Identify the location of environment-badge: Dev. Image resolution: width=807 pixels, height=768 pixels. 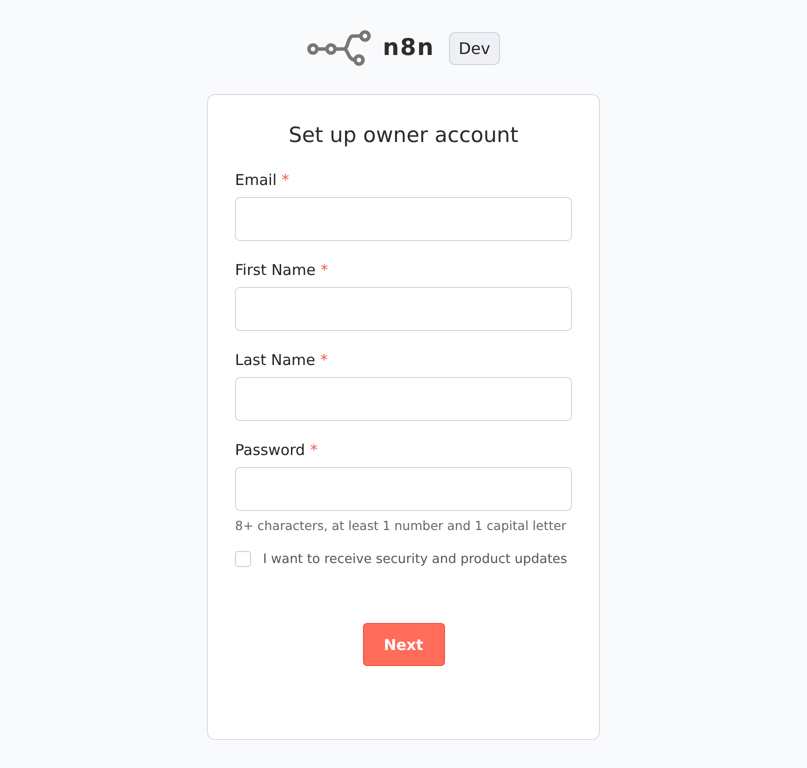
(474, 48).